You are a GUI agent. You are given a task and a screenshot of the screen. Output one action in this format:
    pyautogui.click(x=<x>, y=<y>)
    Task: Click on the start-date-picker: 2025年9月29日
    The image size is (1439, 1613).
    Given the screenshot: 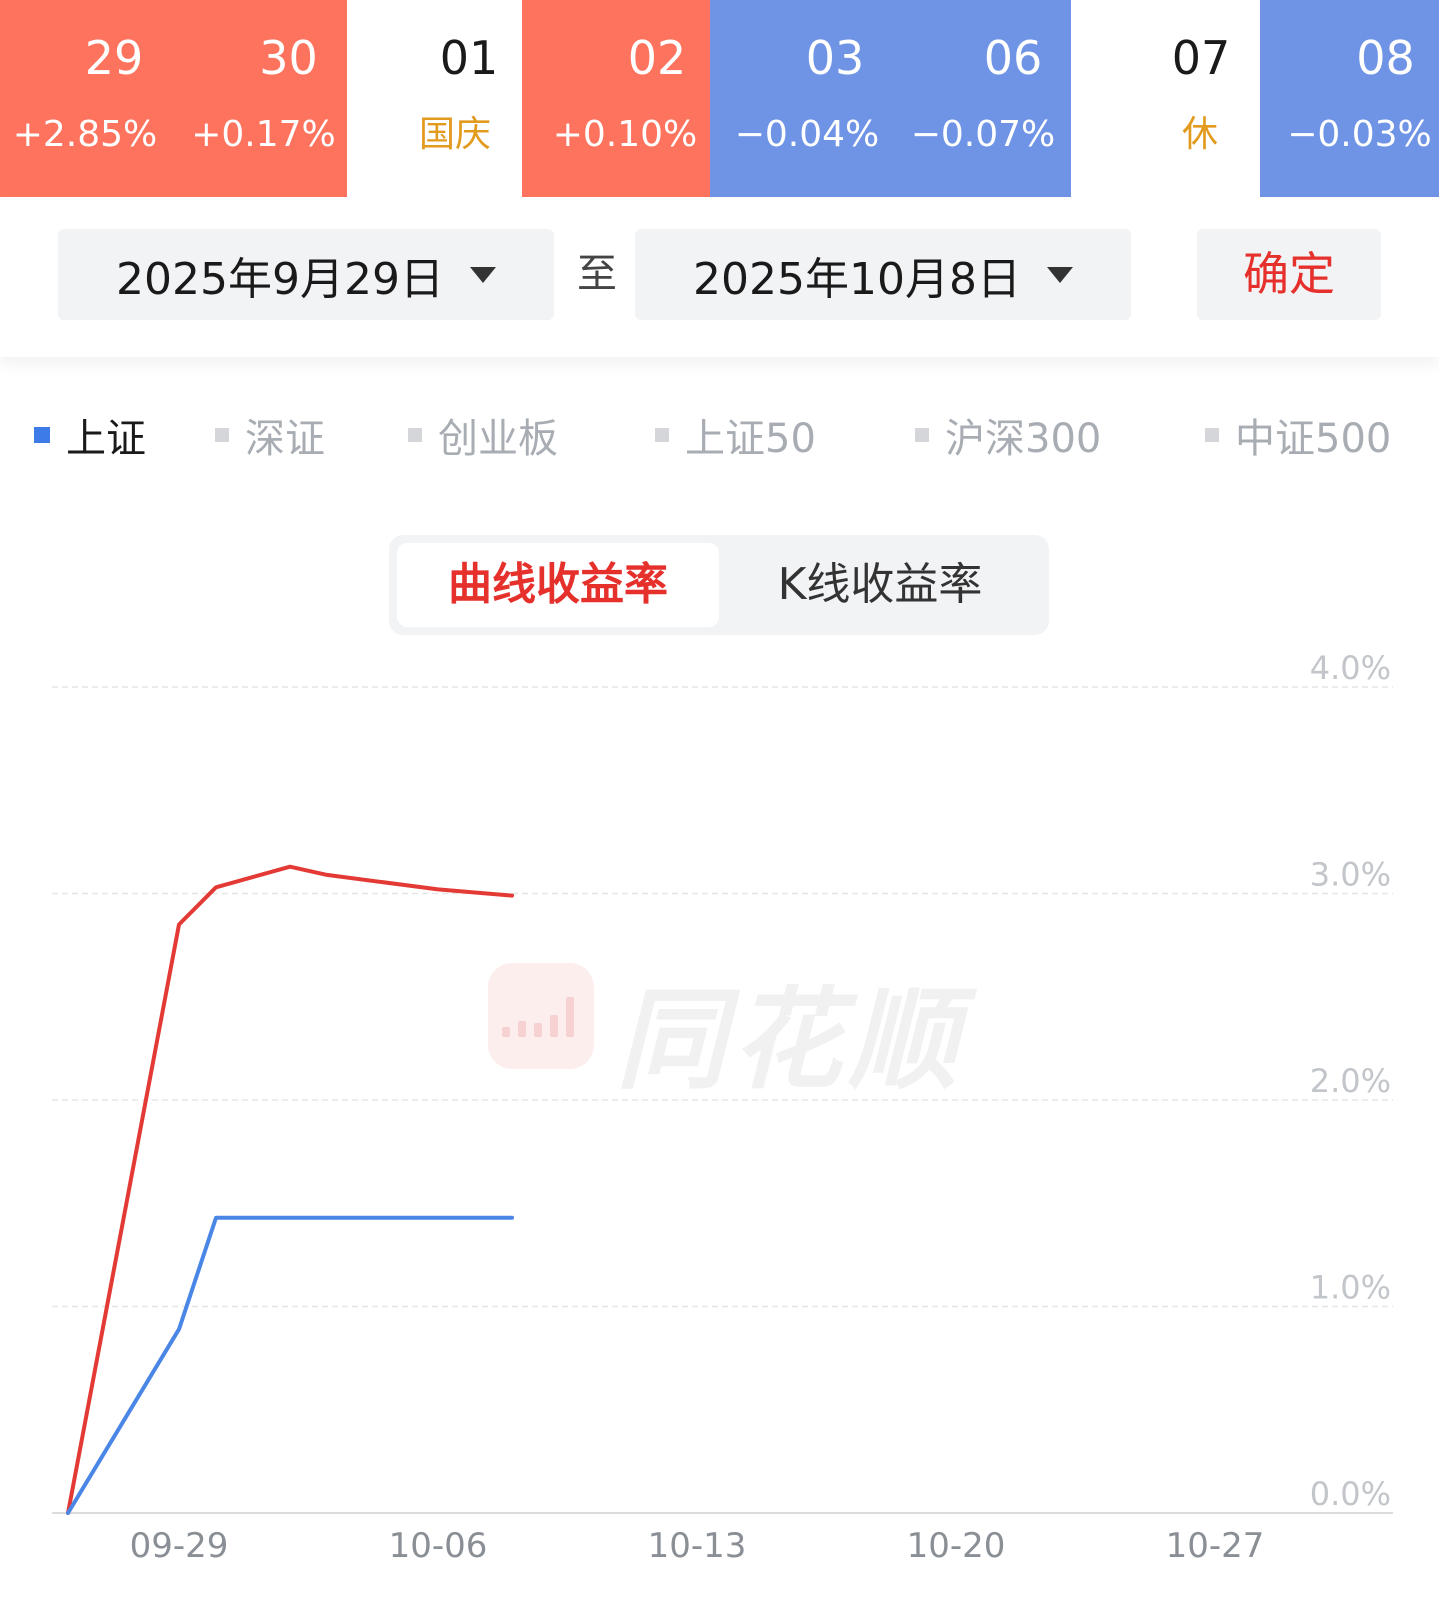 What is the action you would take?
    pyautogui.click(x=306, y=274)
    